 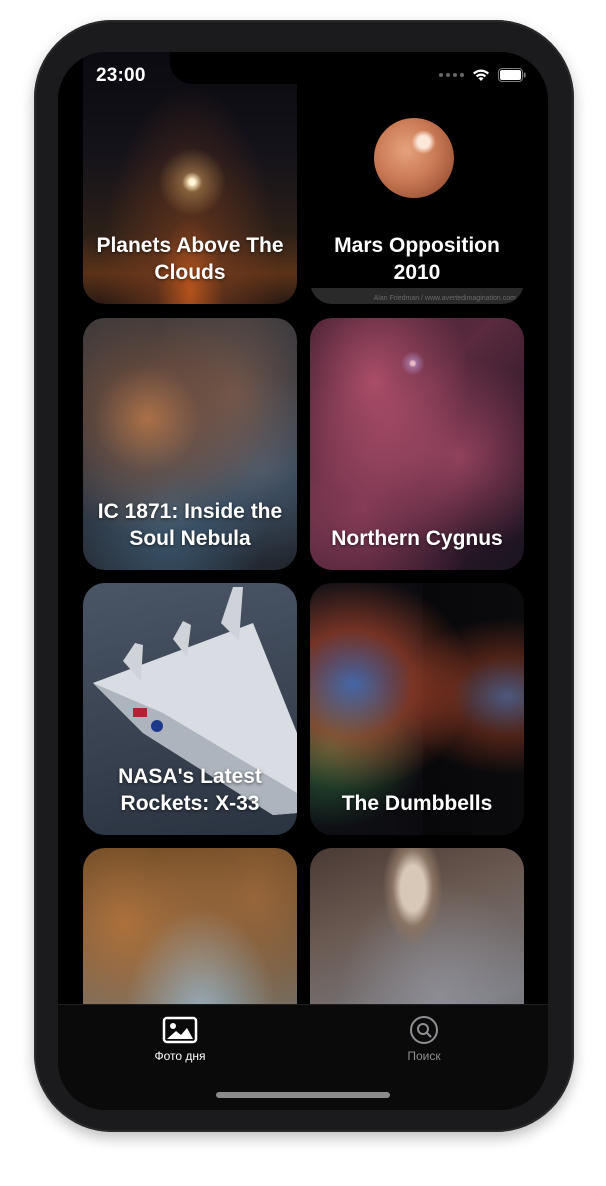 I want to click on tab-search: Поиск, so click(x=424, y=1039).